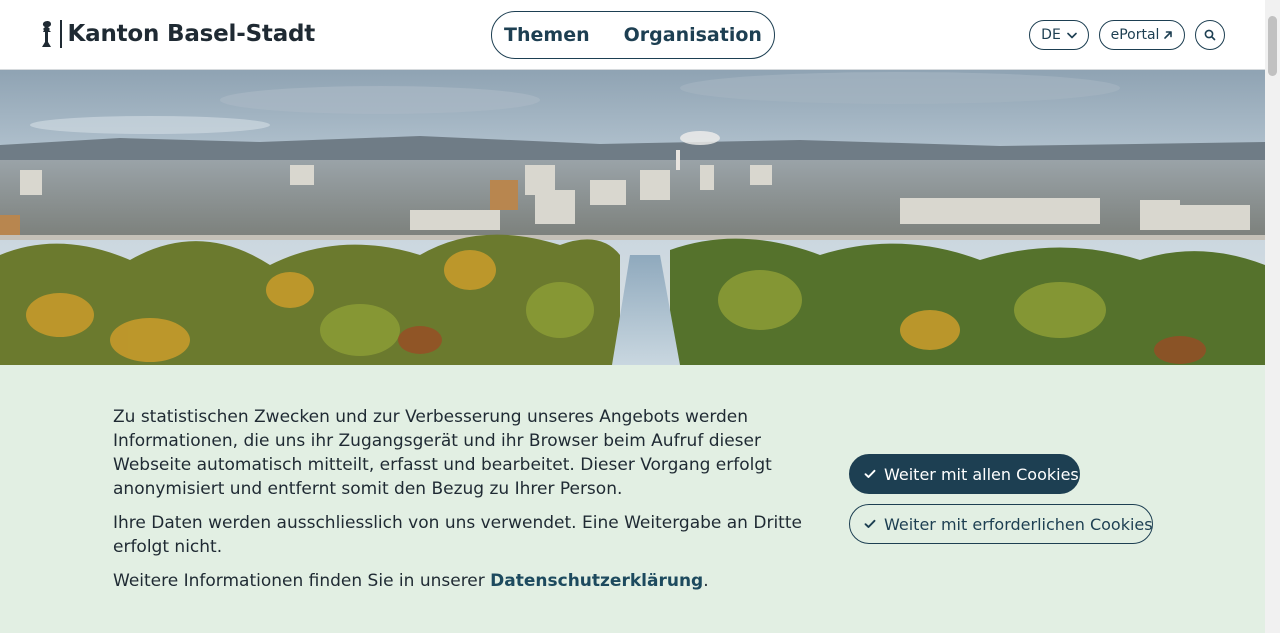  Describe the element at coordinates (191, 34) in the screenshot. I see `site-title: Kanton Basel-Stadt` at that location.